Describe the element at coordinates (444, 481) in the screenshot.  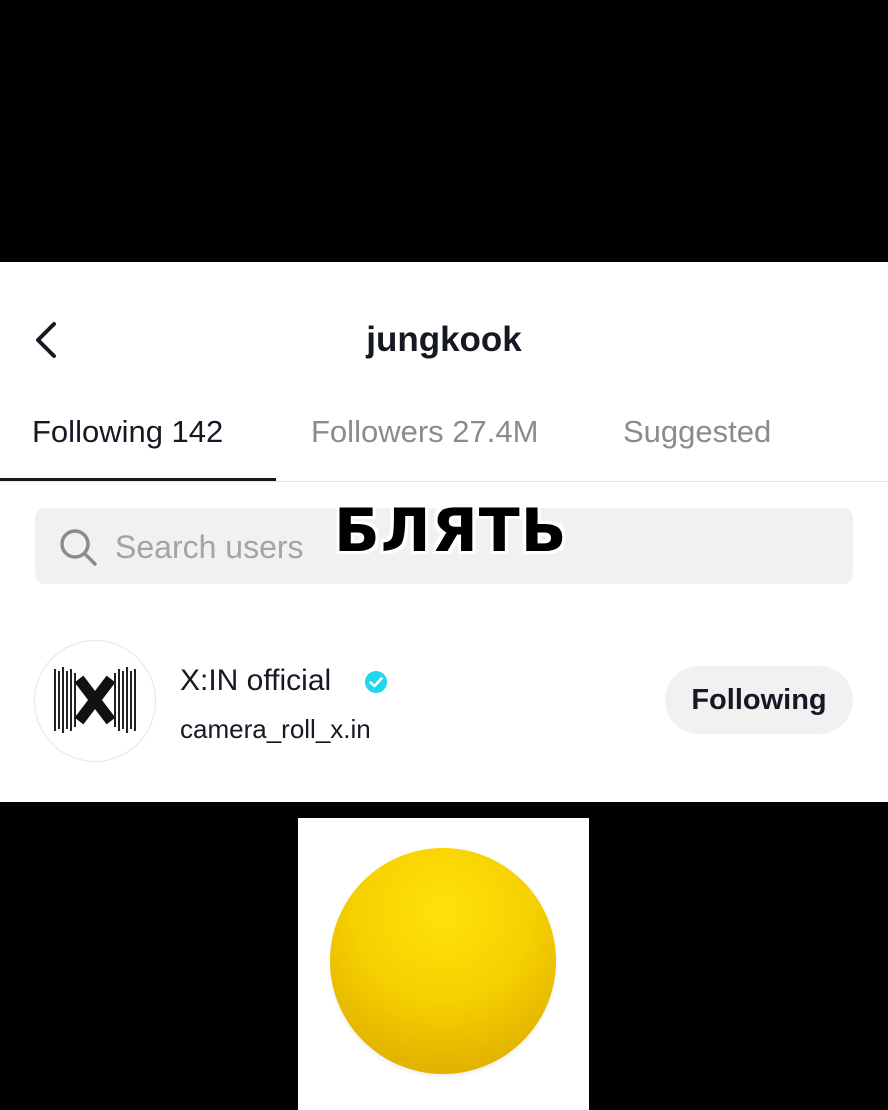
I see `divider` at that location.